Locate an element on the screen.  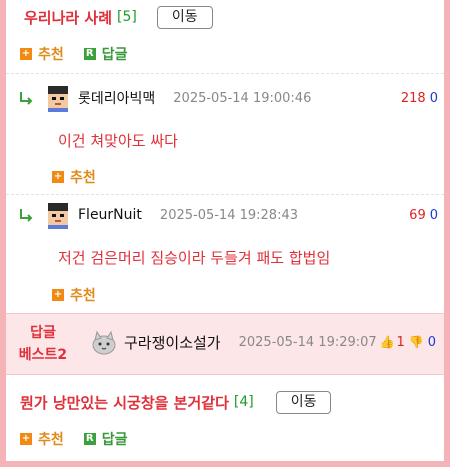
reply-header: 롯데리아빅맥 2025-05-14 19:00:46 218 0 is located at coordinates (228, 98).